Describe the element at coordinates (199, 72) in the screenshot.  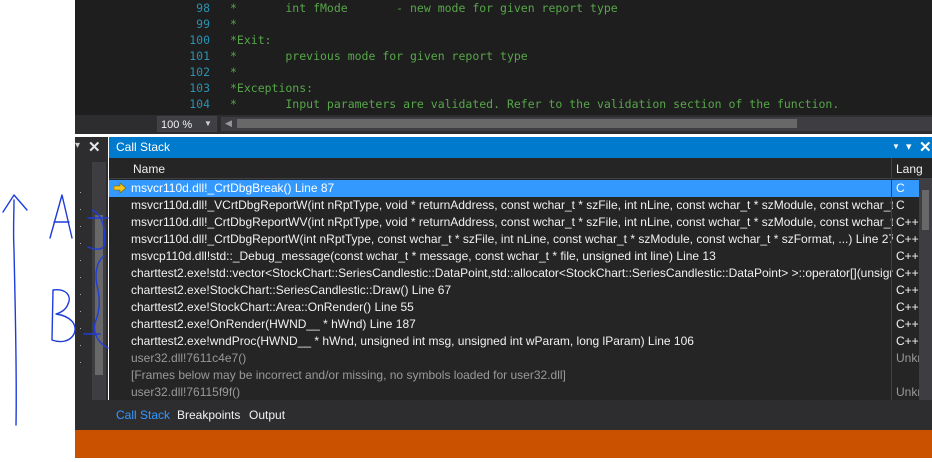
I see `line-number: 102` at that location.